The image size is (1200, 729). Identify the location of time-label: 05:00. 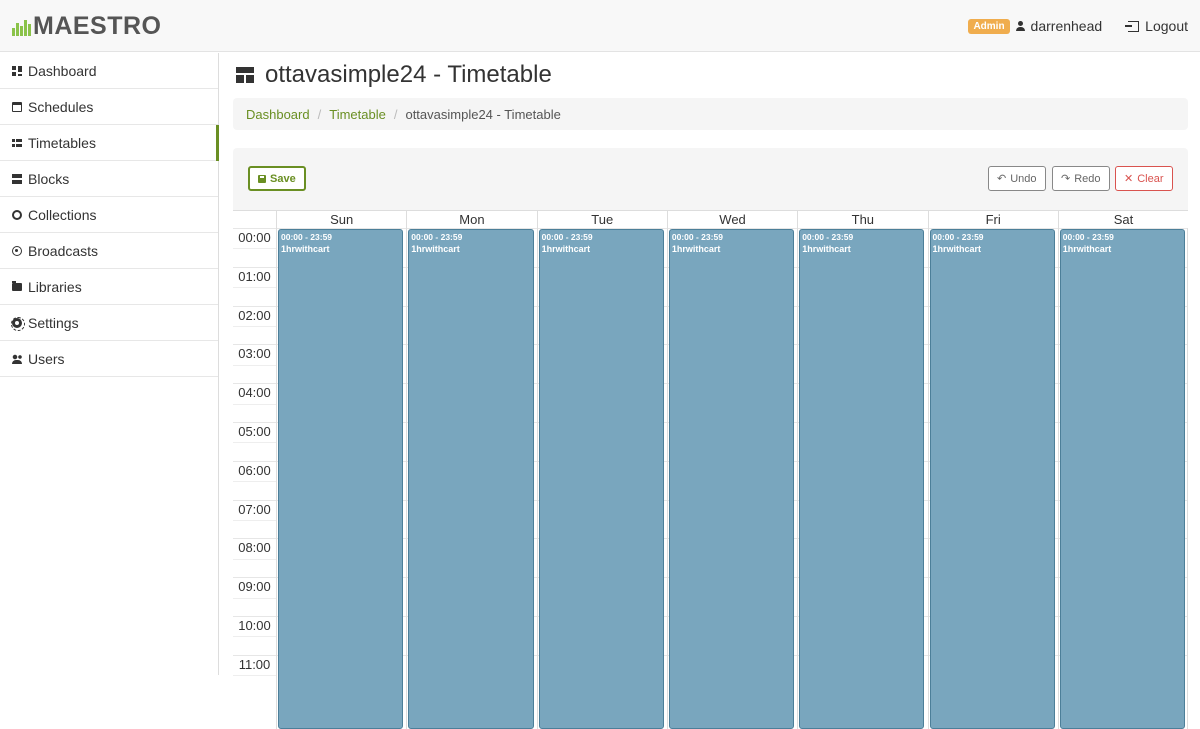
(254, 431).